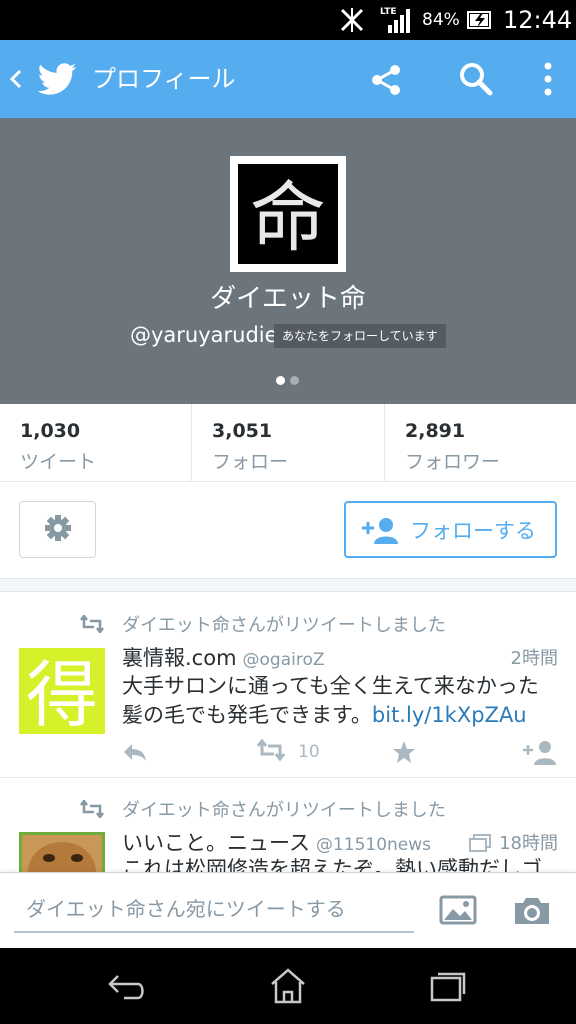 The height and width of the screenshot is (1024, 576). Describe the element at coordinates (388, 12) in the screenshot. I see `lte-label: LTE` at that location.